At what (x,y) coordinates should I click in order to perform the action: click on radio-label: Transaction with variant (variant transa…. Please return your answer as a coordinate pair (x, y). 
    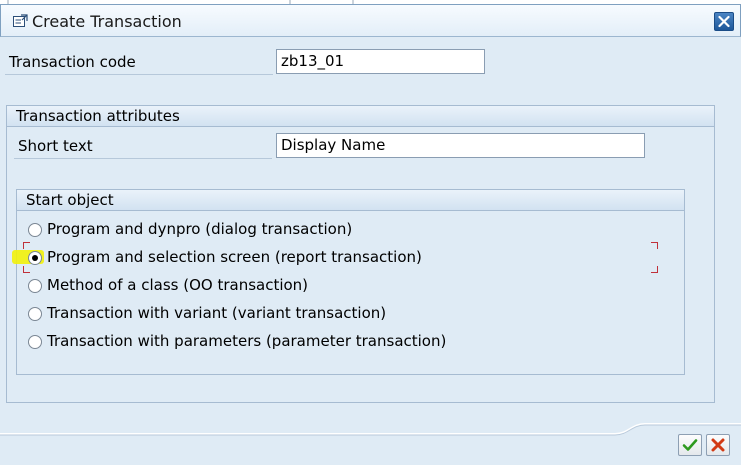
    Looking at the image, I should click on (217, 313).